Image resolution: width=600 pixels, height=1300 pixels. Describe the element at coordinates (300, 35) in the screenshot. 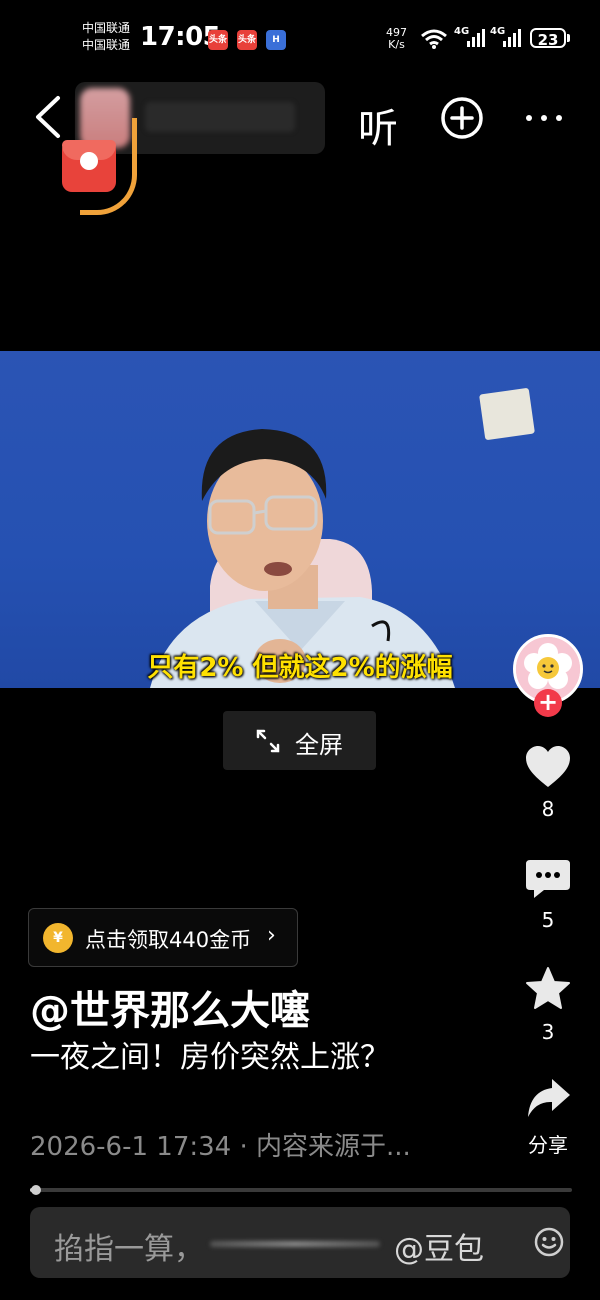

I see `status-bar: 中国联通 中国联通 17:05 头条 头条 H 497 K/s 4G 4G 23` at that location.